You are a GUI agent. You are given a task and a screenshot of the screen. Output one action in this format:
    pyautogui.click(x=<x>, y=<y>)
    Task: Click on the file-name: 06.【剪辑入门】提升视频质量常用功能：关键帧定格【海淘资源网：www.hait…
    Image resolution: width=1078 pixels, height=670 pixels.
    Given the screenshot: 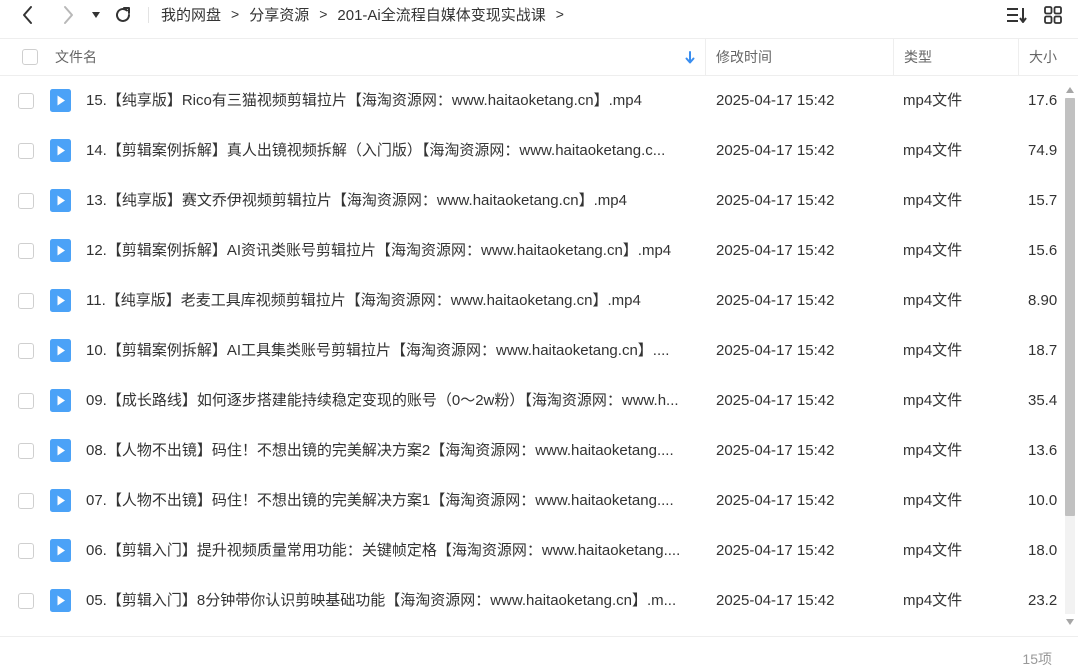 What is the action you would take?
    pyautogui.click(x=392, y=551)
    